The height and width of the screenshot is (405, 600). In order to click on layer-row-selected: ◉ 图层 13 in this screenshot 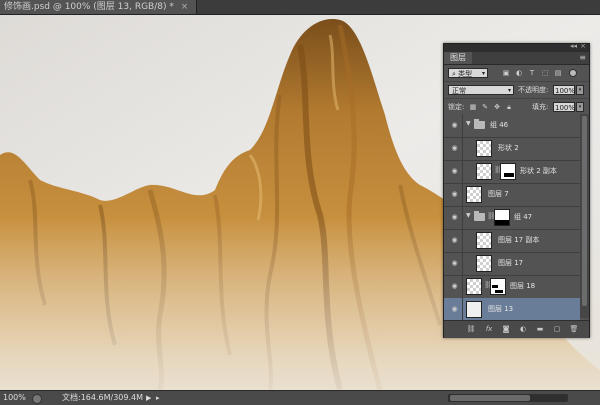, I will do `click(512, 310)`.